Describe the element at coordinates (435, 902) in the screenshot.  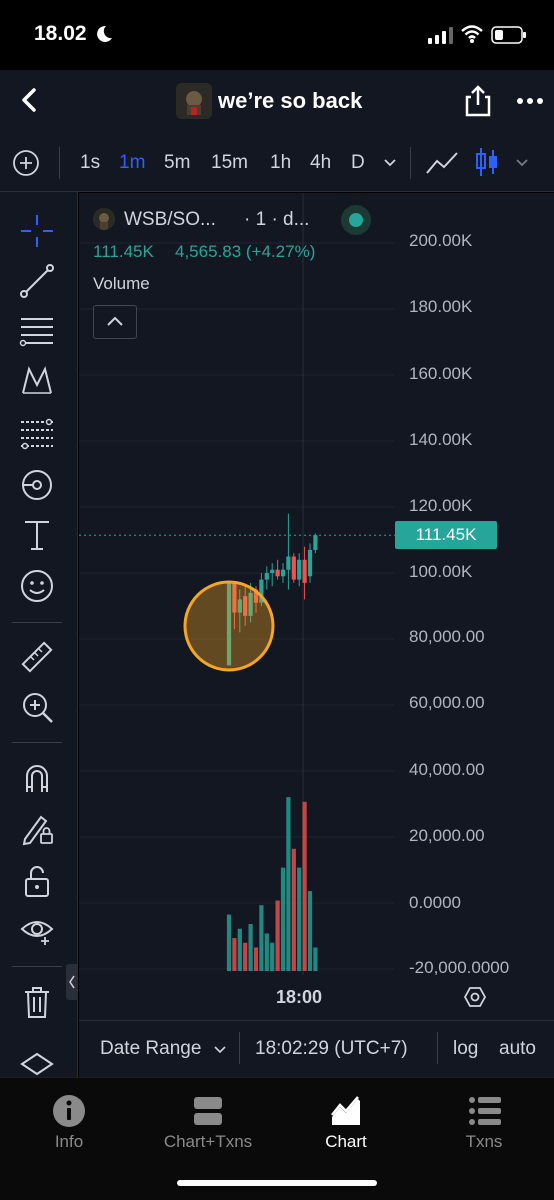
I see `price-axis-label: 0.0000` at that location.